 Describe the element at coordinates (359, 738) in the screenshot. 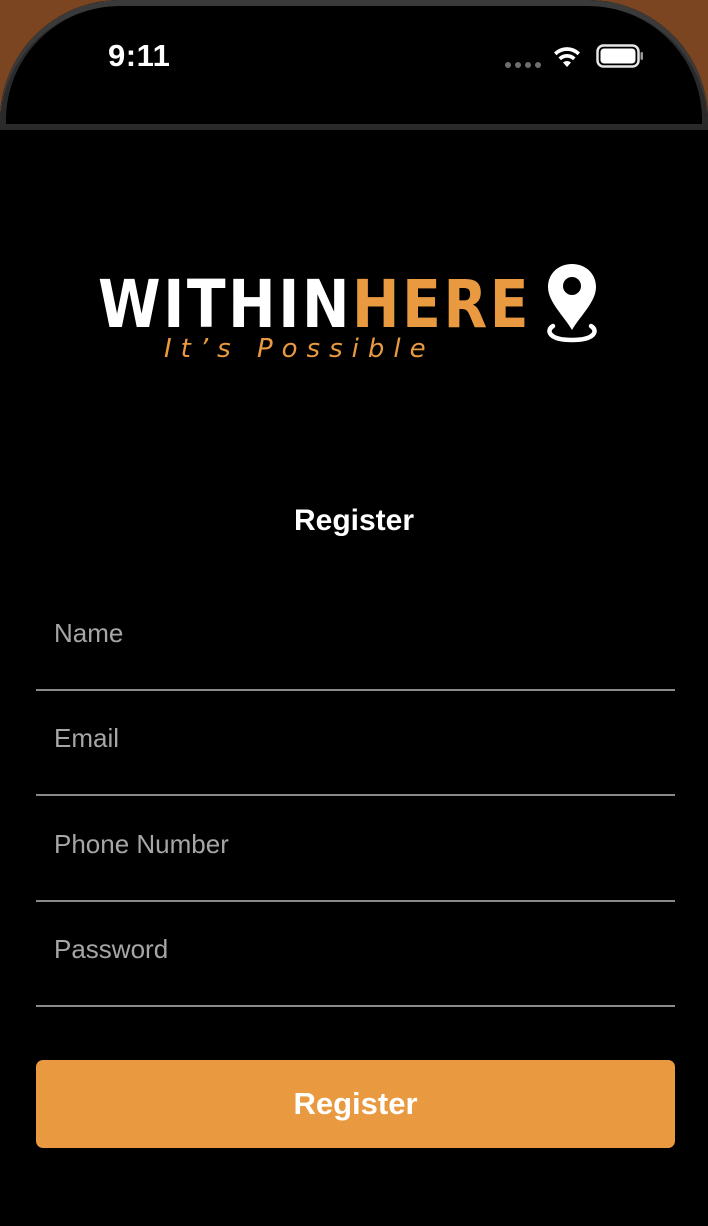

I see `email-input` at that location.